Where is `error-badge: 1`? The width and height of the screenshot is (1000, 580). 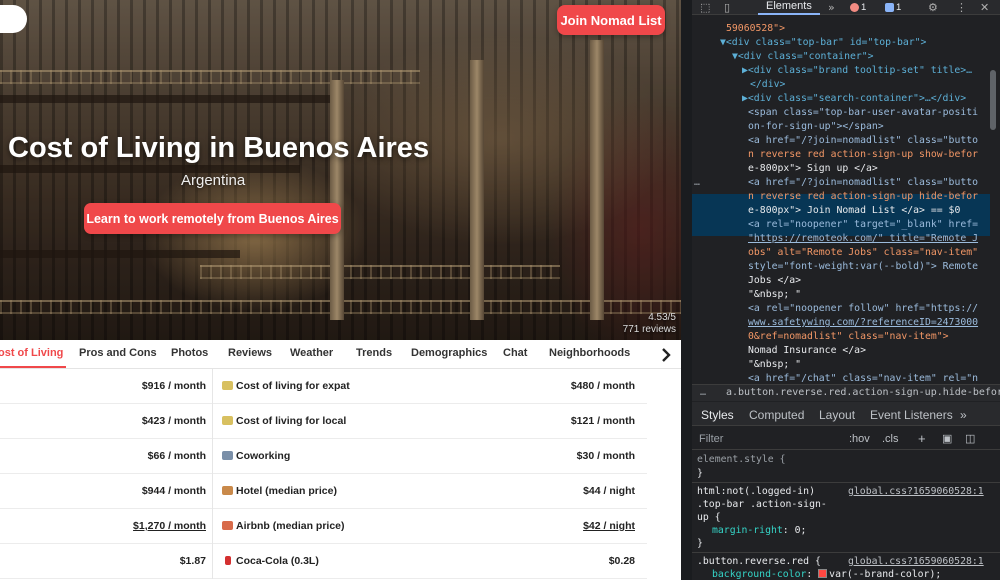
error-badge: 1 is located at coordinates (858, 7).